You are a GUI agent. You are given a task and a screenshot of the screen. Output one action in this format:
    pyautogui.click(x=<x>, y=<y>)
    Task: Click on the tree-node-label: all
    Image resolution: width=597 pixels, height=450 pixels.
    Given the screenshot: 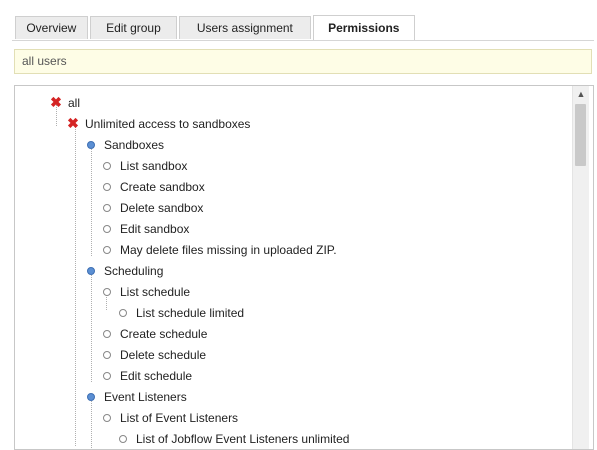 What is the action you would take?
    pyautogui.click(x=74, y=102)
    